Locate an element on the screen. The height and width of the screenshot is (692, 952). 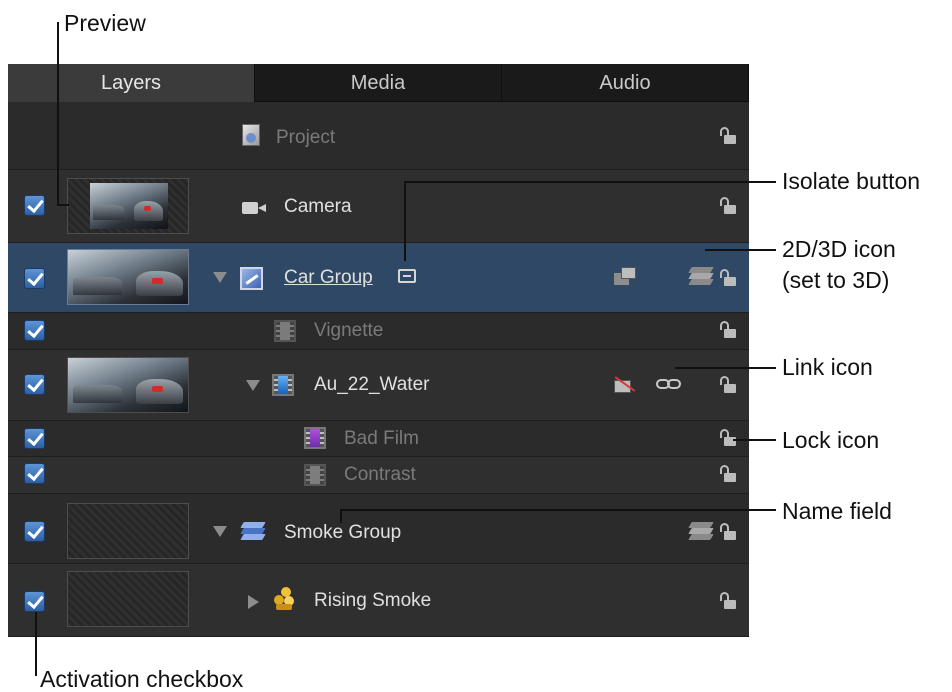
panel-tabs: Layers Media Audio is located at coordinates (378, 83).